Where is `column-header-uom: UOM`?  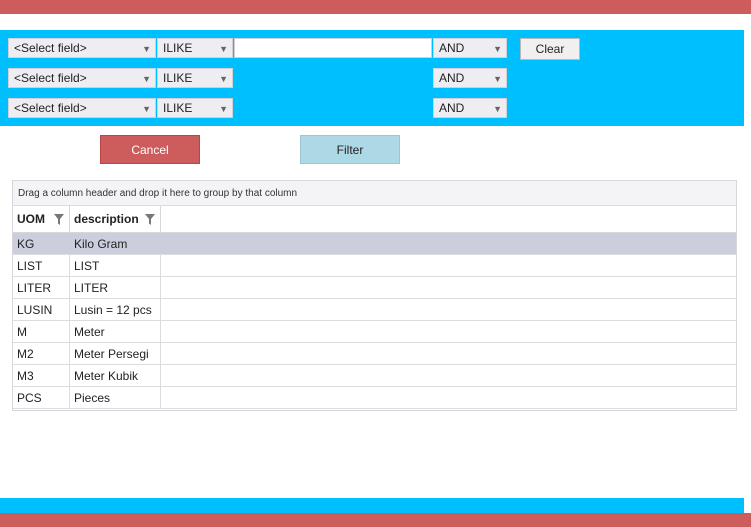 column-header-uom: UOM is located at coordinates (41, 219).